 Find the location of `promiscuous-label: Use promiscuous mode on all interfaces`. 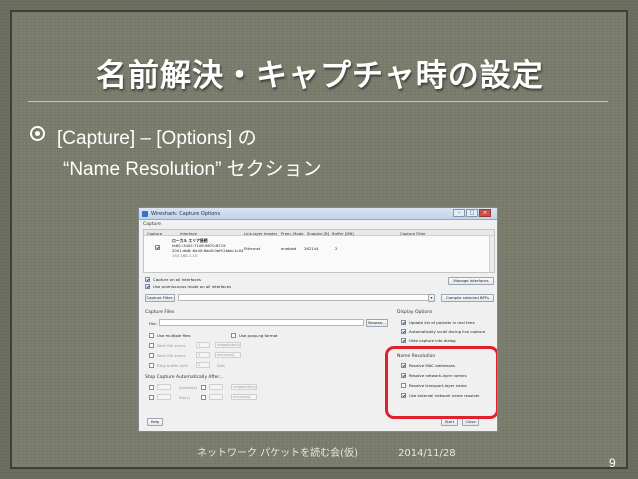

promiscuous-label: Use promiscuous mode on all interfaces is located at coordinates (192, 286).